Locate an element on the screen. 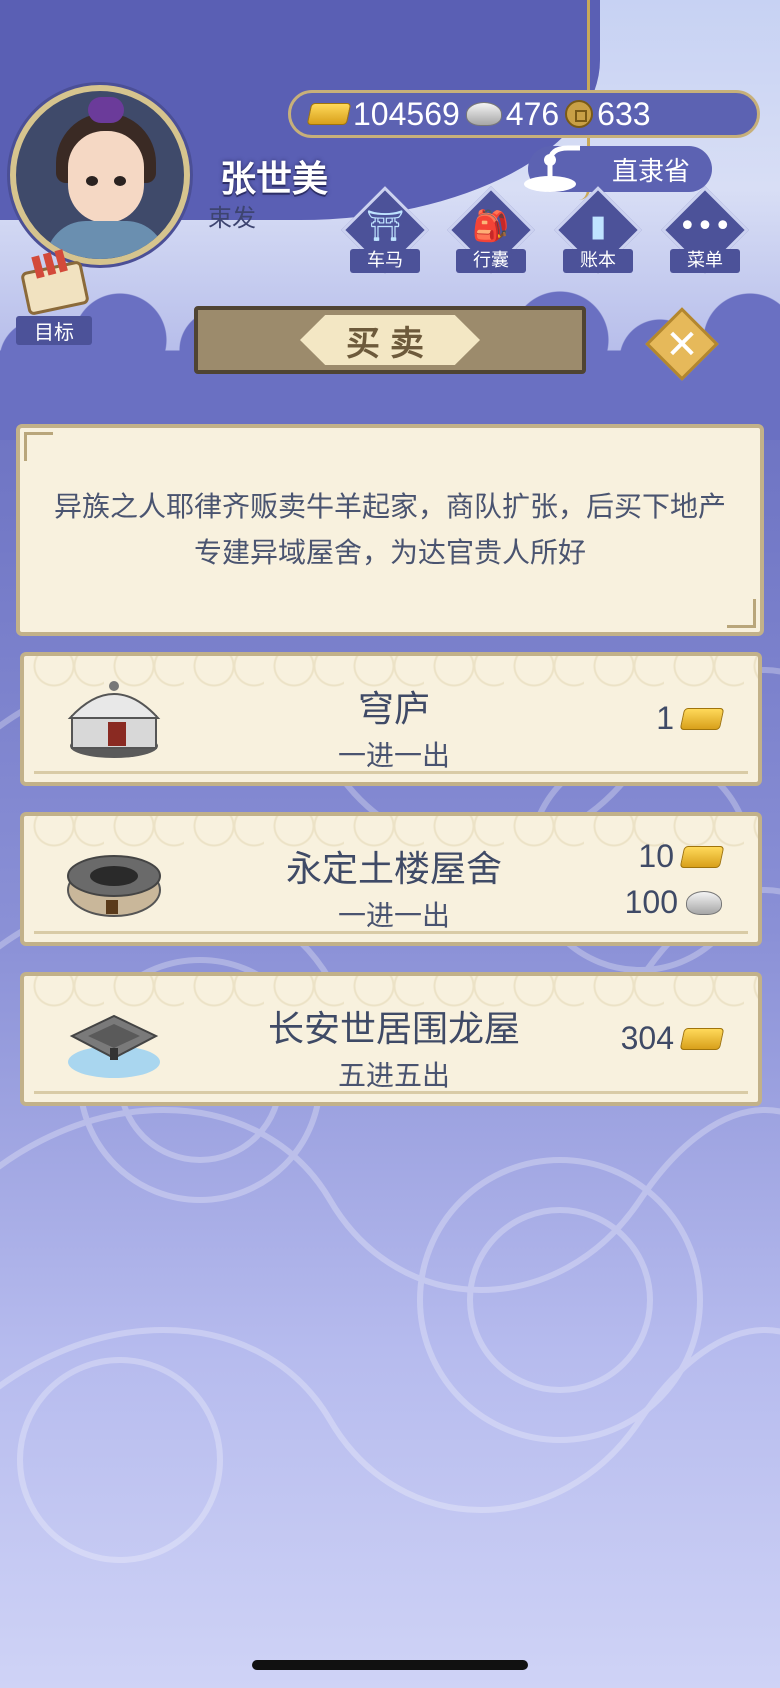  item-name: 永定土楼屋舍 is located at coordinates (393, 869).